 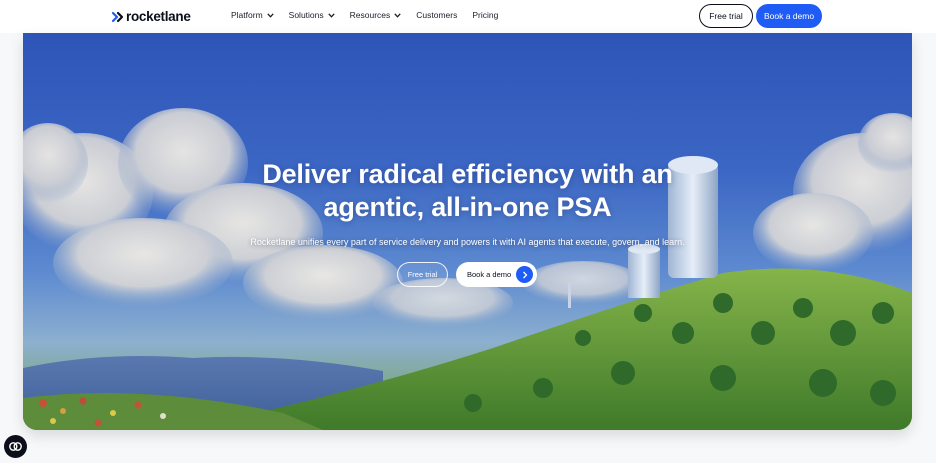 What do you see at coordinates (158, 16) in the screenshot?
I see `logo-text: rocketlane` at bounding box center [158, 16].